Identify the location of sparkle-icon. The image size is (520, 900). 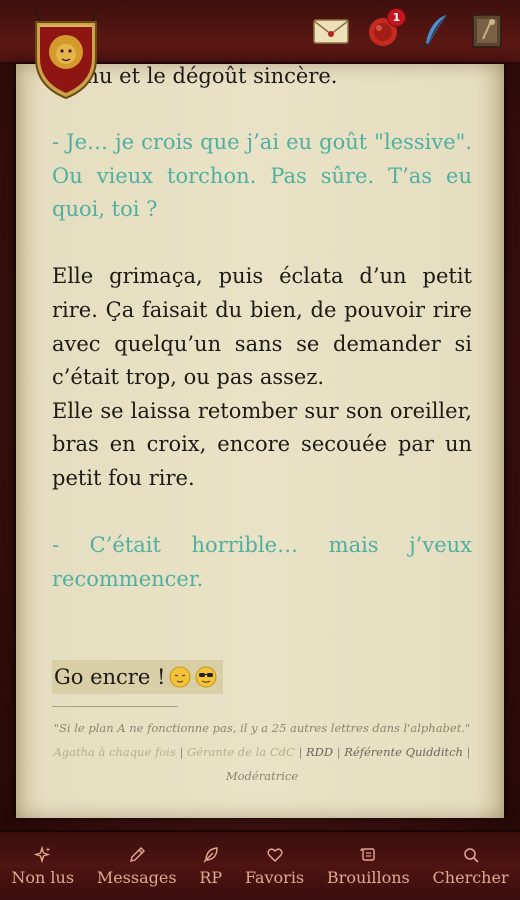
(42, 854).